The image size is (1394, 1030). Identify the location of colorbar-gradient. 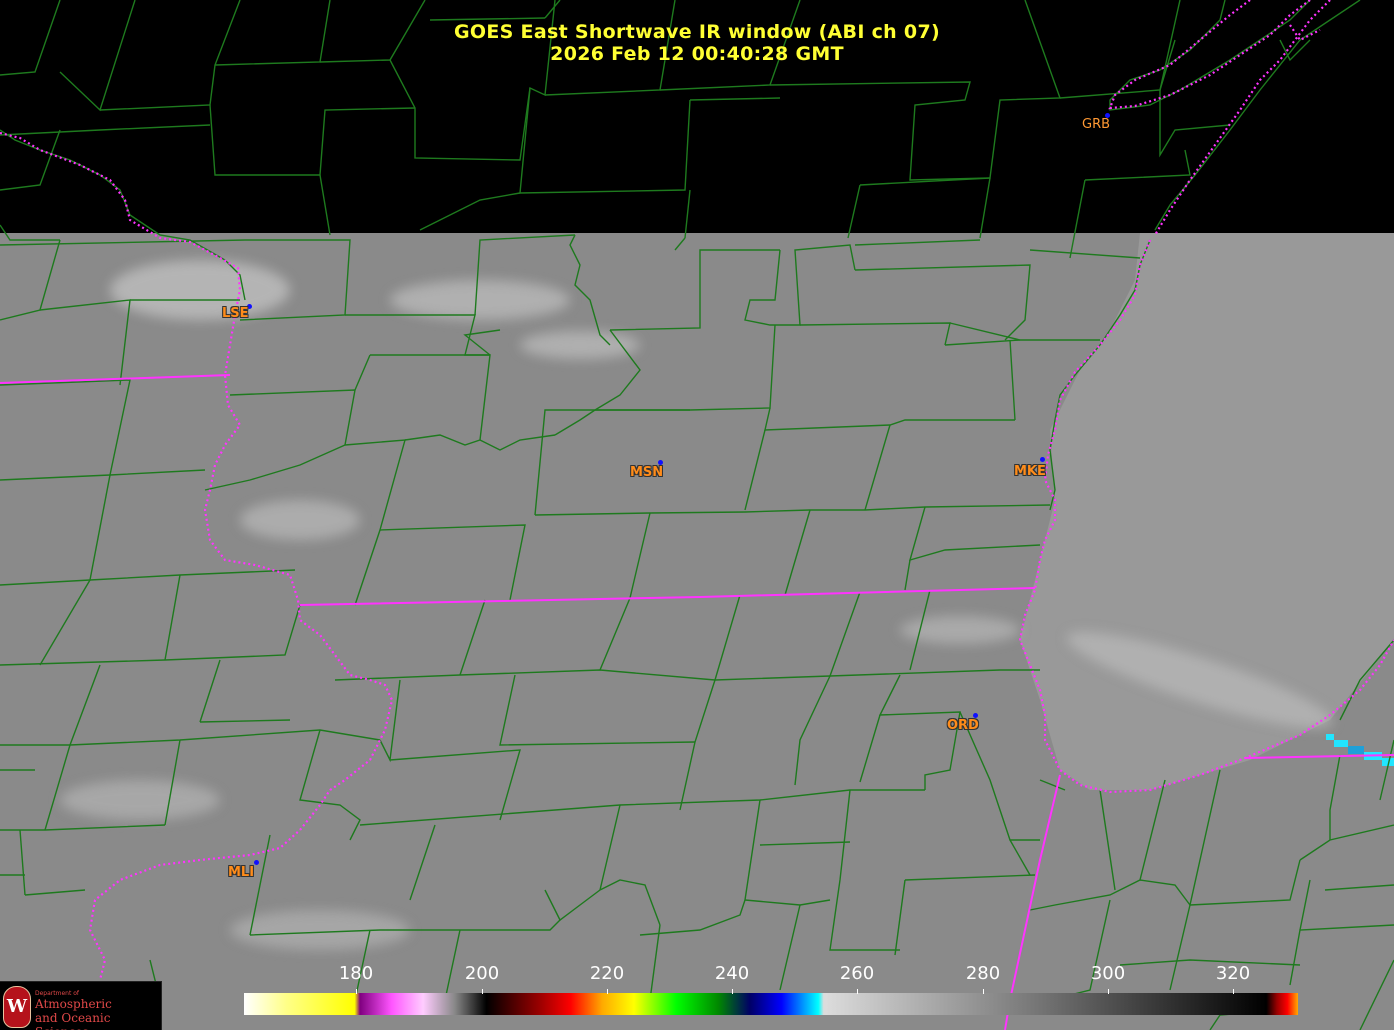
(771, 1004).